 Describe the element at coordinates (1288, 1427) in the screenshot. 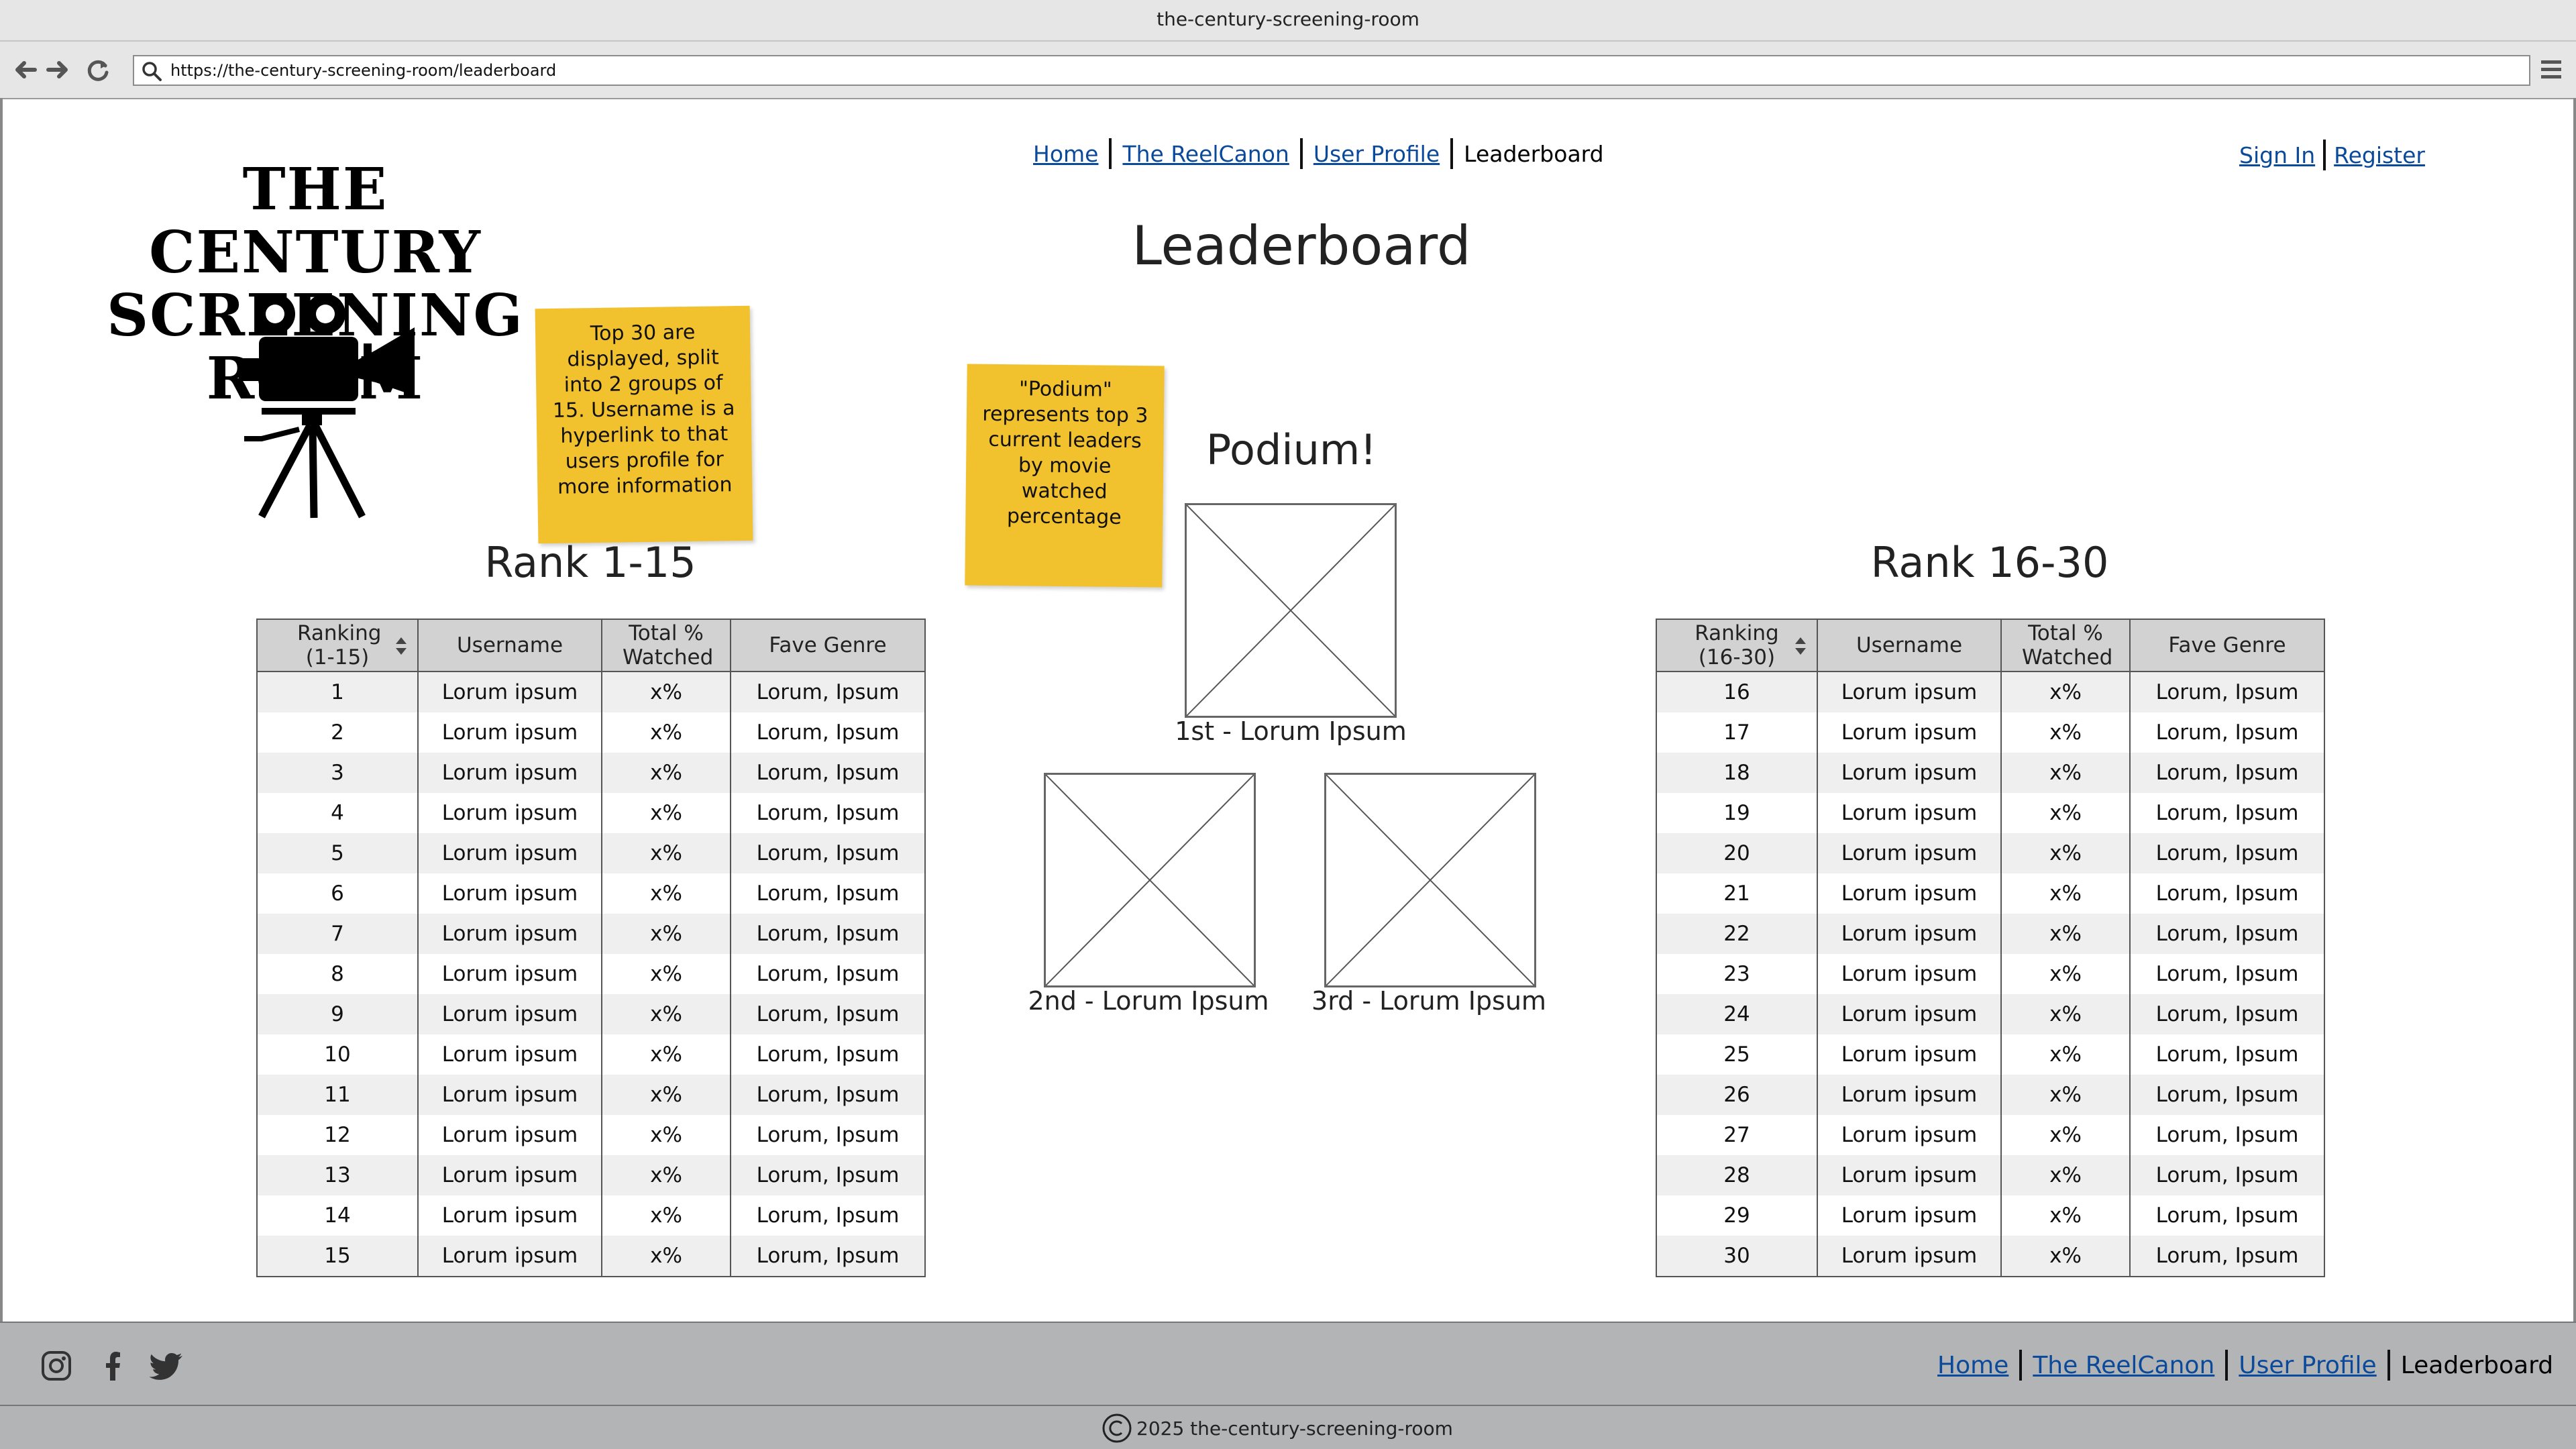

I see `copyright-bar: 2025 the-century-screening-room` at that location.